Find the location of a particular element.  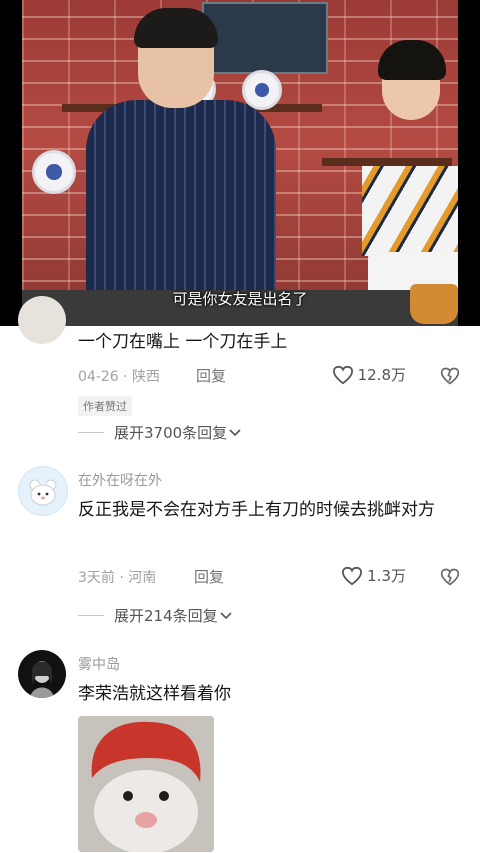

like-count: 1.3万 is located at coordinates (386, 576).